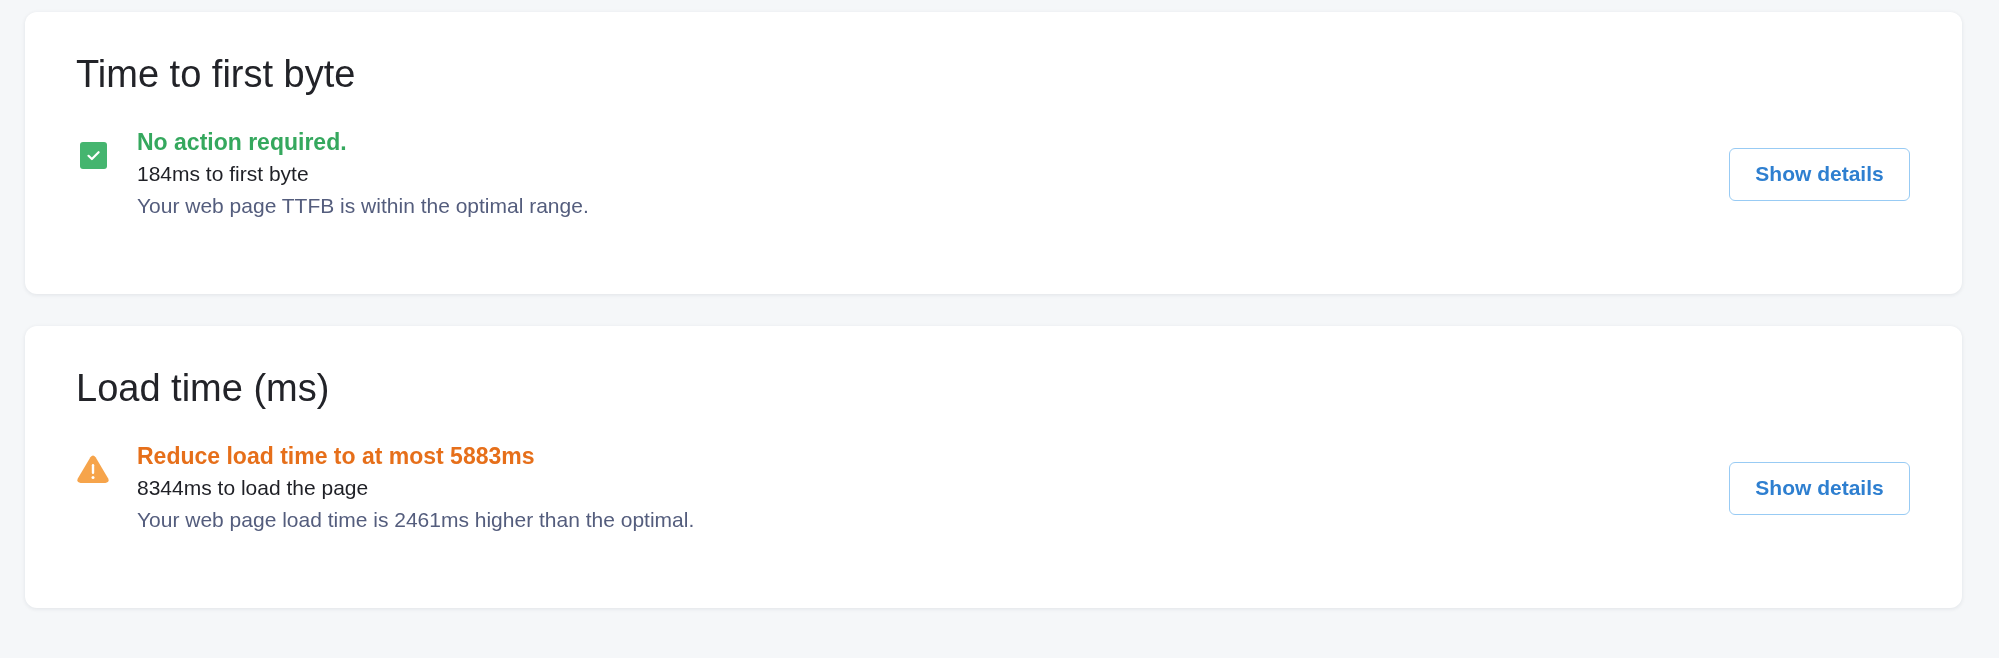  What do you see at coordinates (336, 456) in the screenshot?
I see `status-headline: Reduce load time to at most 5883ms` at bounding box center [336, 456].